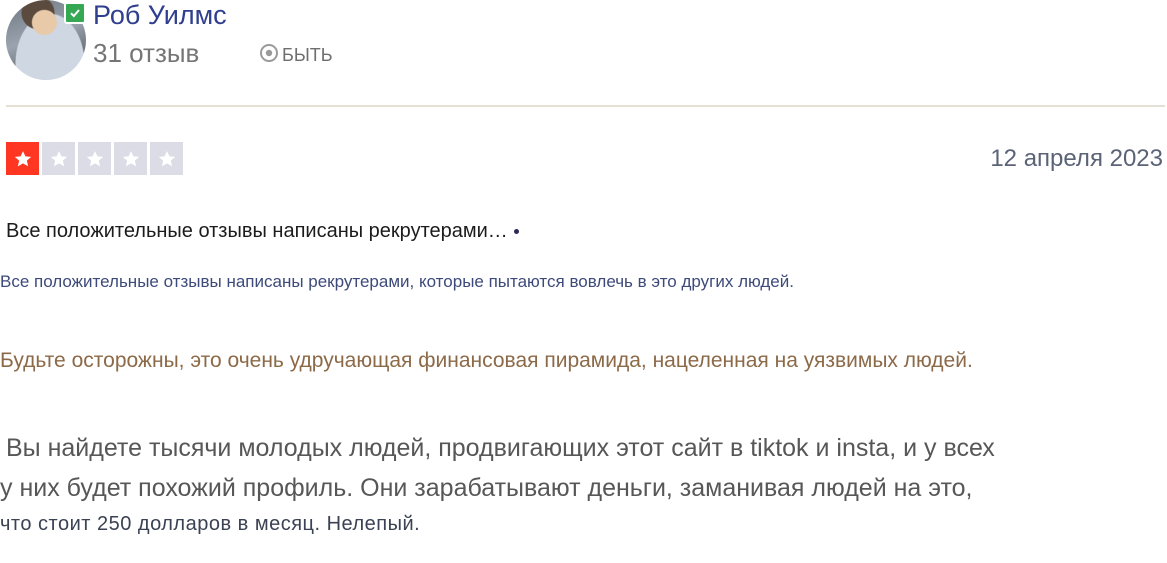  What do you see at coordinates (146, 53) in the screenshot?
I see `review-count: 31 отзыв` at bounding box center [146, 53].